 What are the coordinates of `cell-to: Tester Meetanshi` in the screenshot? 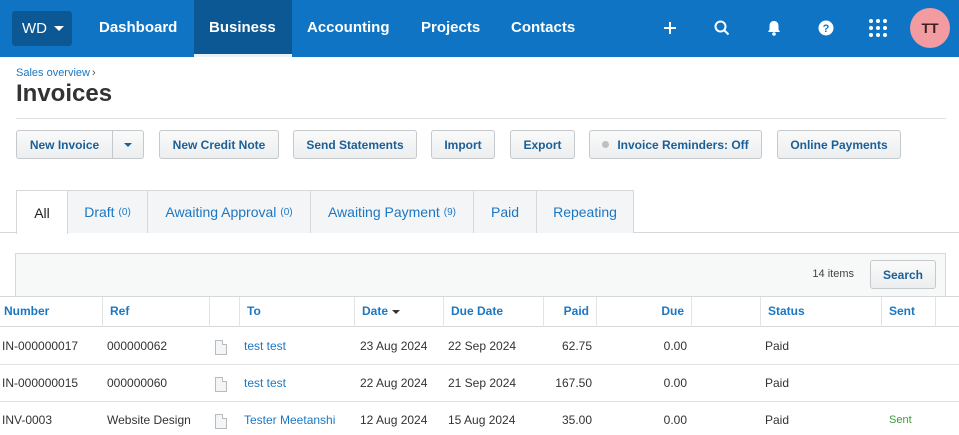 It's located at (286, 418).